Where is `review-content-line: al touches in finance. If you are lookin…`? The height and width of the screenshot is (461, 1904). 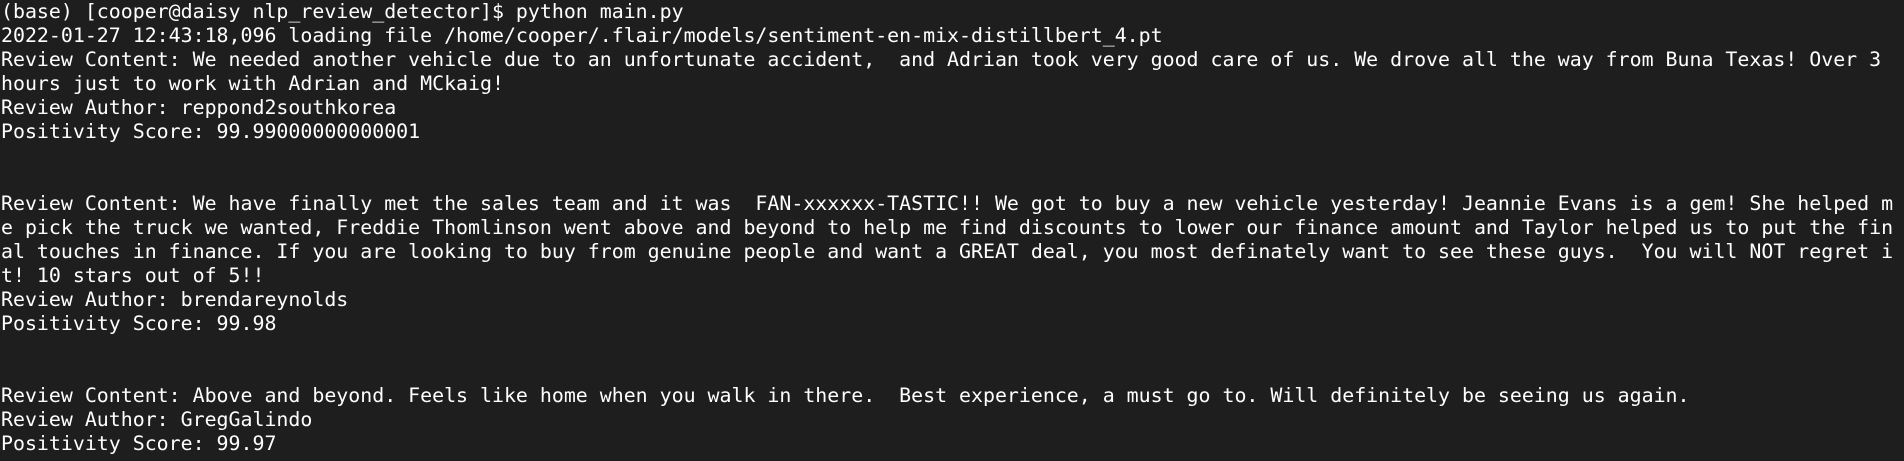 review-content-line: al touches in finance. If you are lookin… is located at coordinates (947, 251).